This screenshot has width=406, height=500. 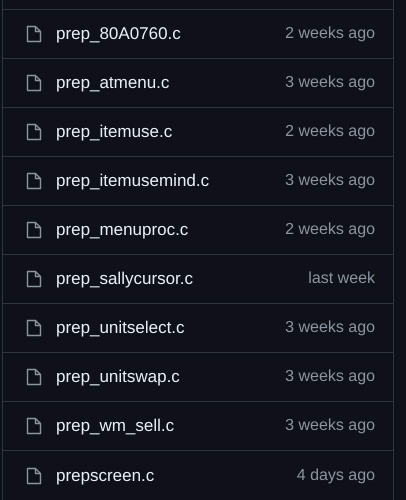 I want to click on file-name: prep_sallycursor.c, so click(x=125, y=279).